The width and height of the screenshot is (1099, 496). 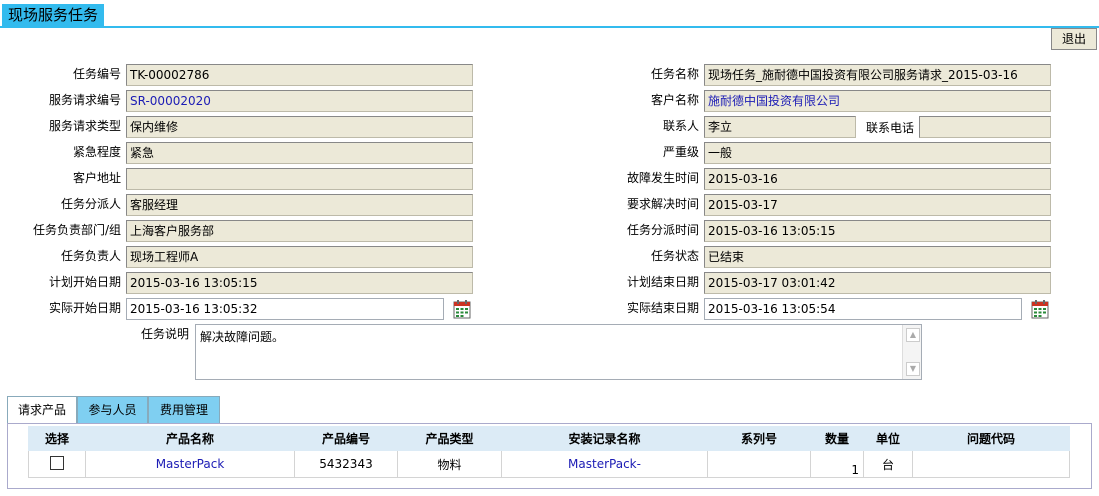 What do you see at coordinates (662, 204) in the screenshot?
I see `required-resolve-label: 要求解决时间` at bounding box center [662, 204].